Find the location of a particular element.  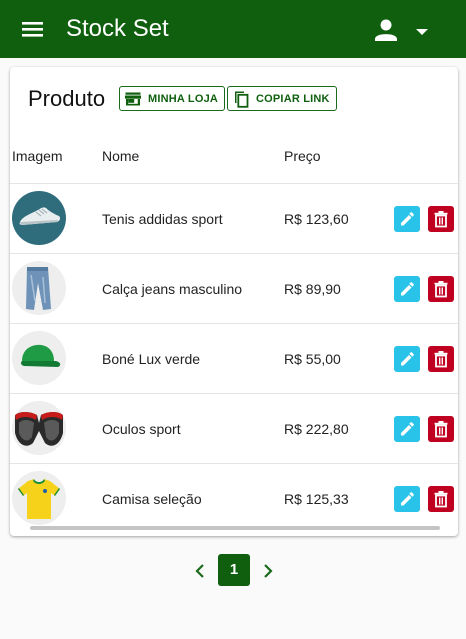

pagination: 1 is located at coordinates (233, 571).